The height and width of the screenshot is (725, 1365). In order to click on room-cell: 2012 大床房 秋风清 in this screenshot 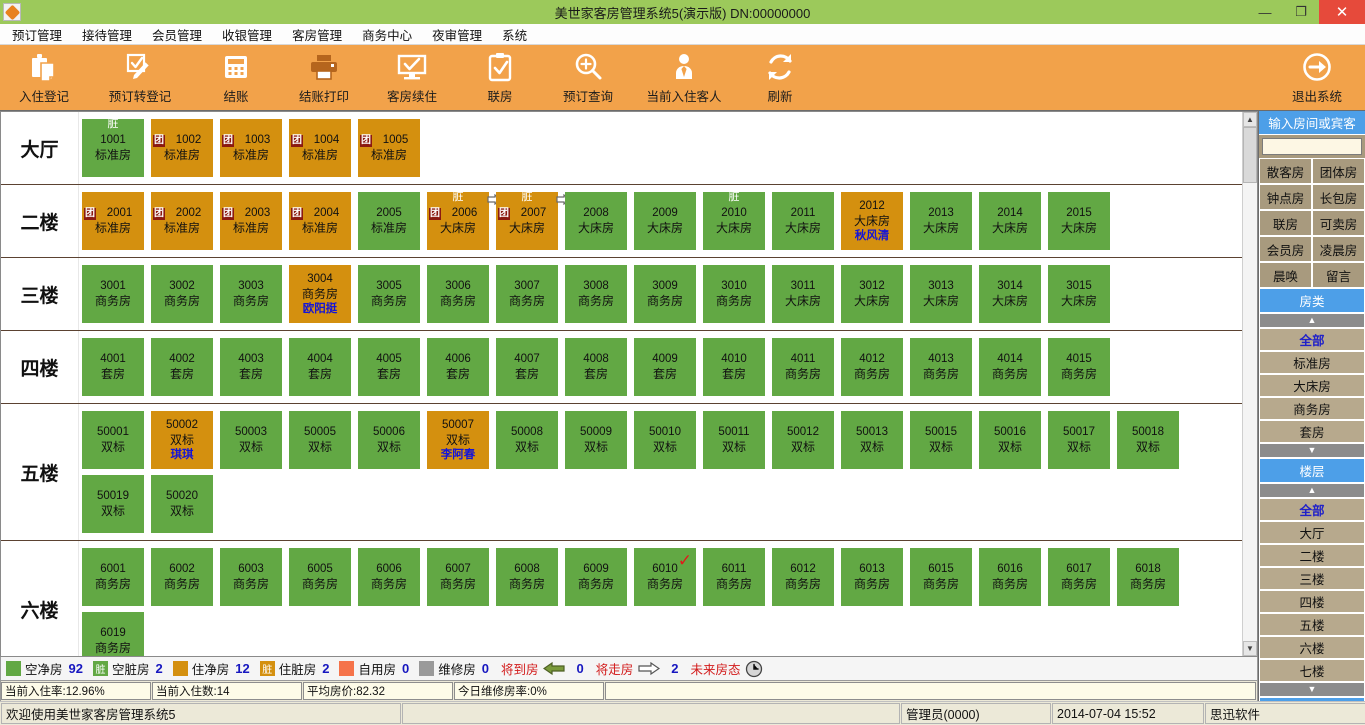, I will do `click(872, 221)`.